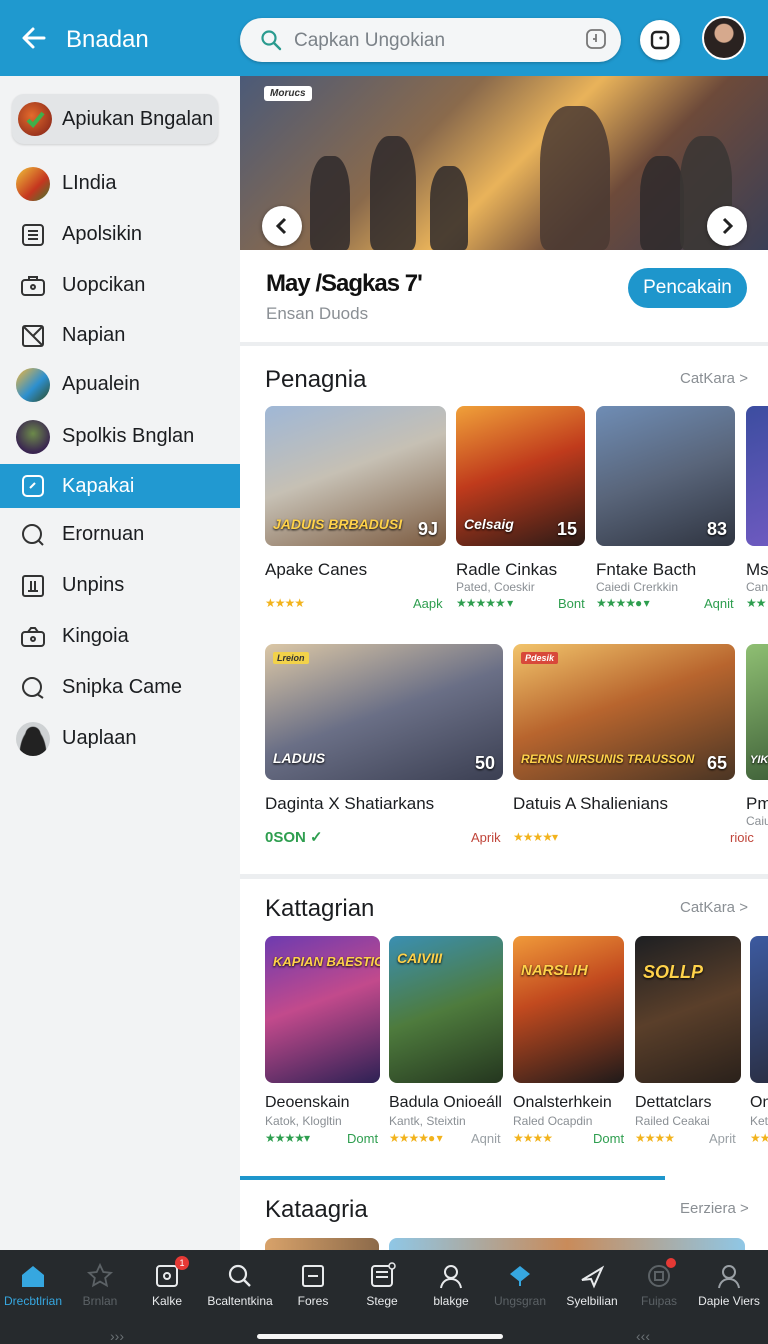  Describe the element at coordinates (98, 486) in the screenshot. I see `sidebar-item-label: Kapakai` at that location.